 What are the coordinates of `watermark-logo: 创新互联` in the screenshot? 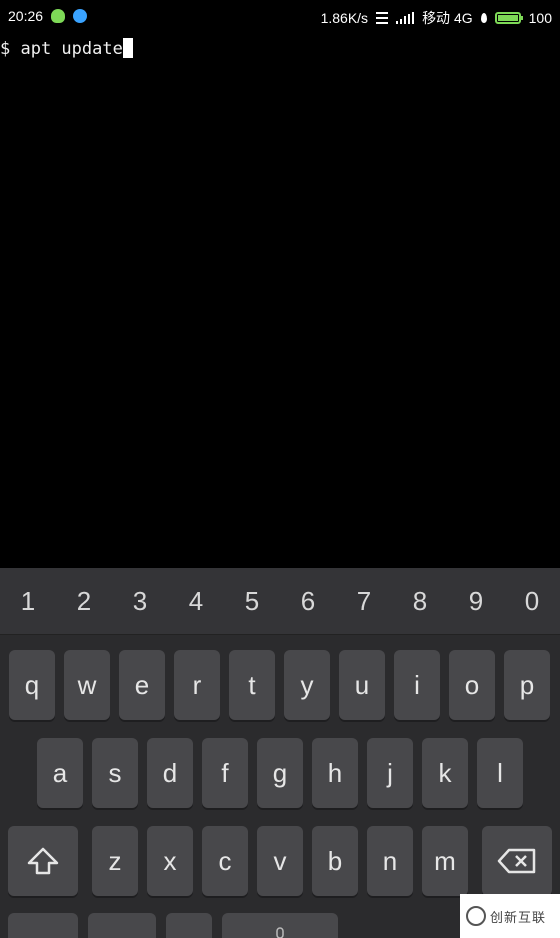 It's located at (510, 916).